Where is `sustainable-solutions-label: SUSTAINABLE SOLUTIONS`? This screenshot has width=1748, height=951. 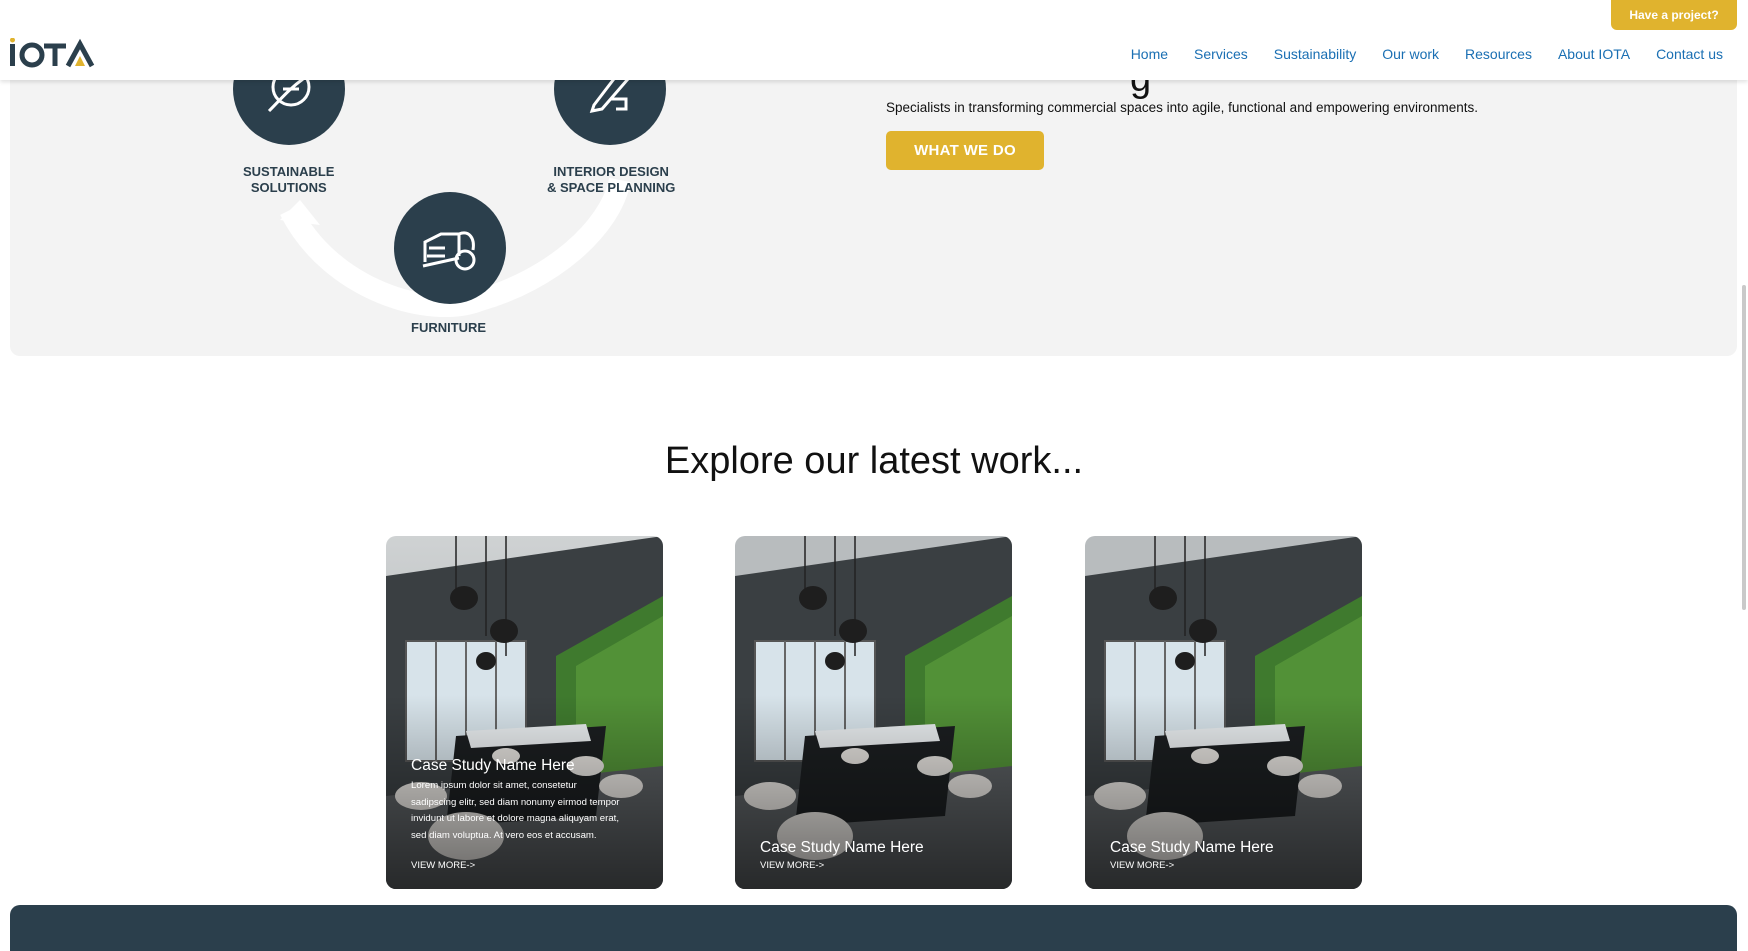 sustainable-solutions-label: SUSTAINABLE SOLUTIONS is located at coordinates (289, 179).